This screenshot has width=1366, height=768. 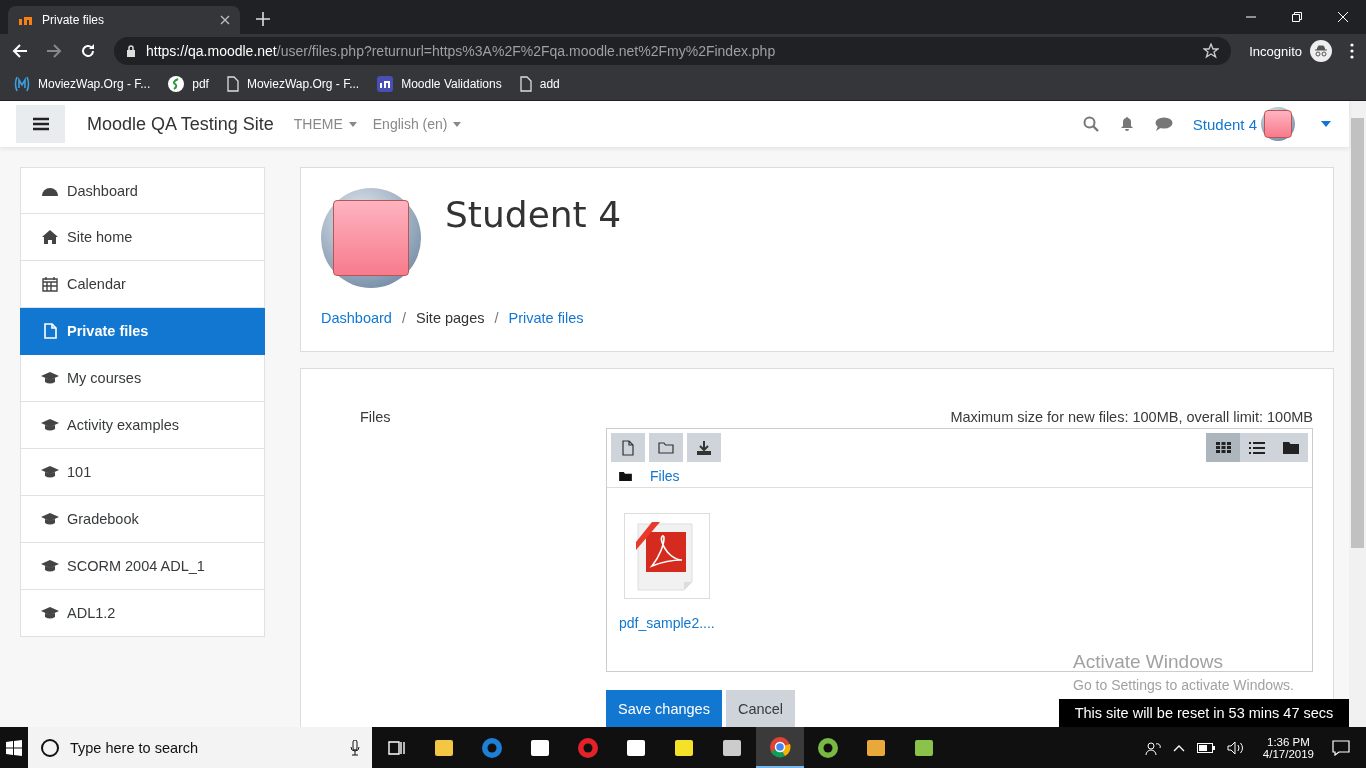 I want to click on user-avatar, so click(x=1278, y=124).